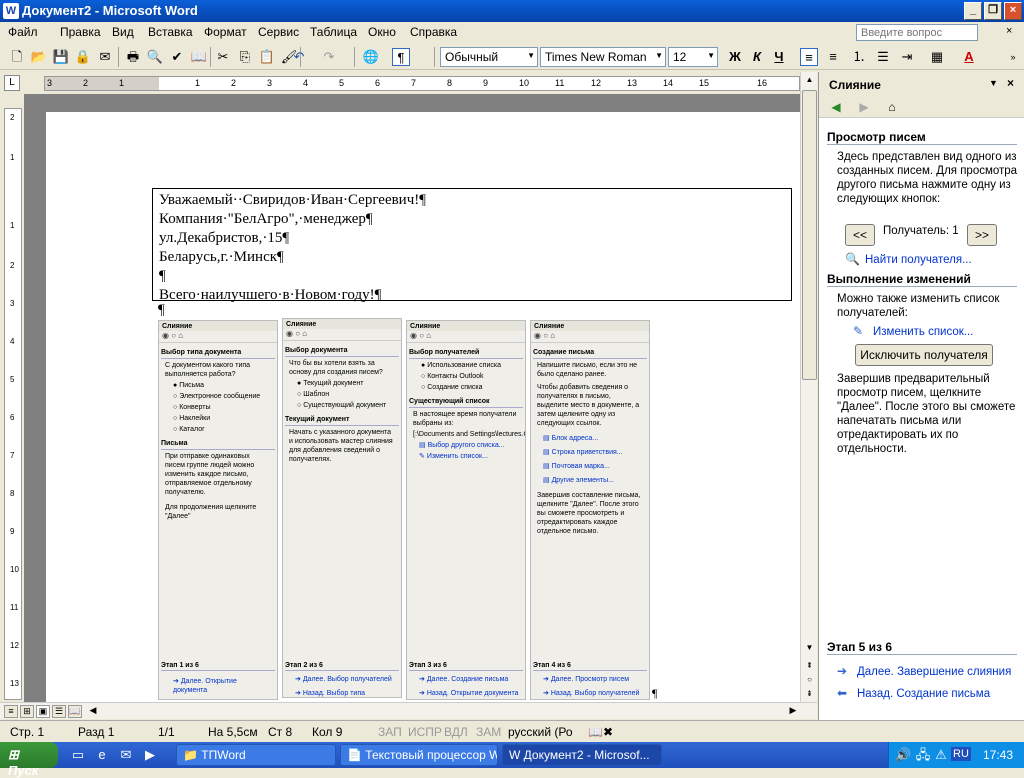 The width and height of the screenshot is (1024, 778). What do you see at coordinates (11, 11) in the screenshot?
I see `word-app-icon: W` at bounding box center [11, 11].